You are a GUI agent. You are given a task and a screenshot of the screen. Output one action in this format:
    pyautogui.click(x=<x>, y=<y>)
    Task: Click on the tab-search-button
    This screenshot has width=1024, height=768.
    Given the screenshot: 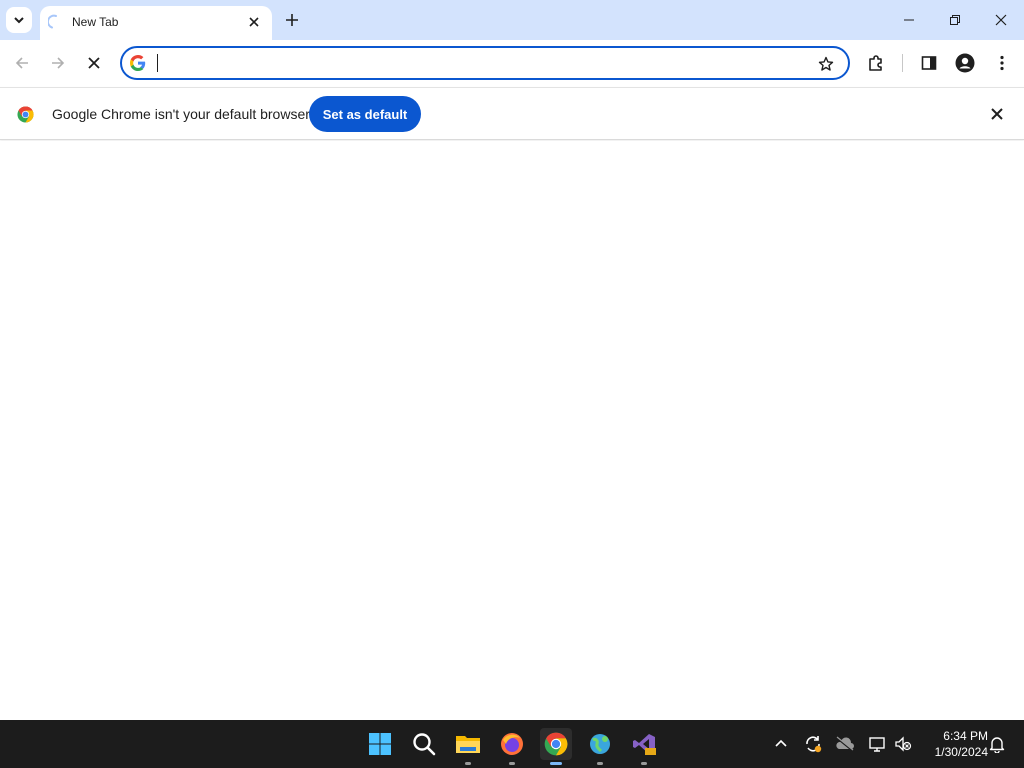 What is the action you would take?
    pyautogui.click(x=19, y=20)
    